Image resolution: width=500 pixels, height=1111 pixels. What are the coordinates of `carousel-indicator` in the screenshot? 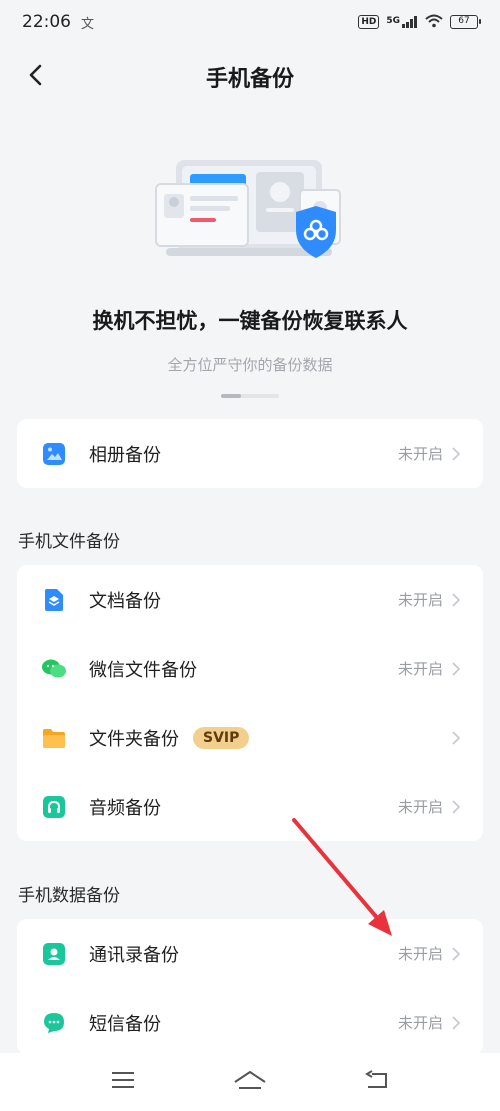 It's located at (250, 396).